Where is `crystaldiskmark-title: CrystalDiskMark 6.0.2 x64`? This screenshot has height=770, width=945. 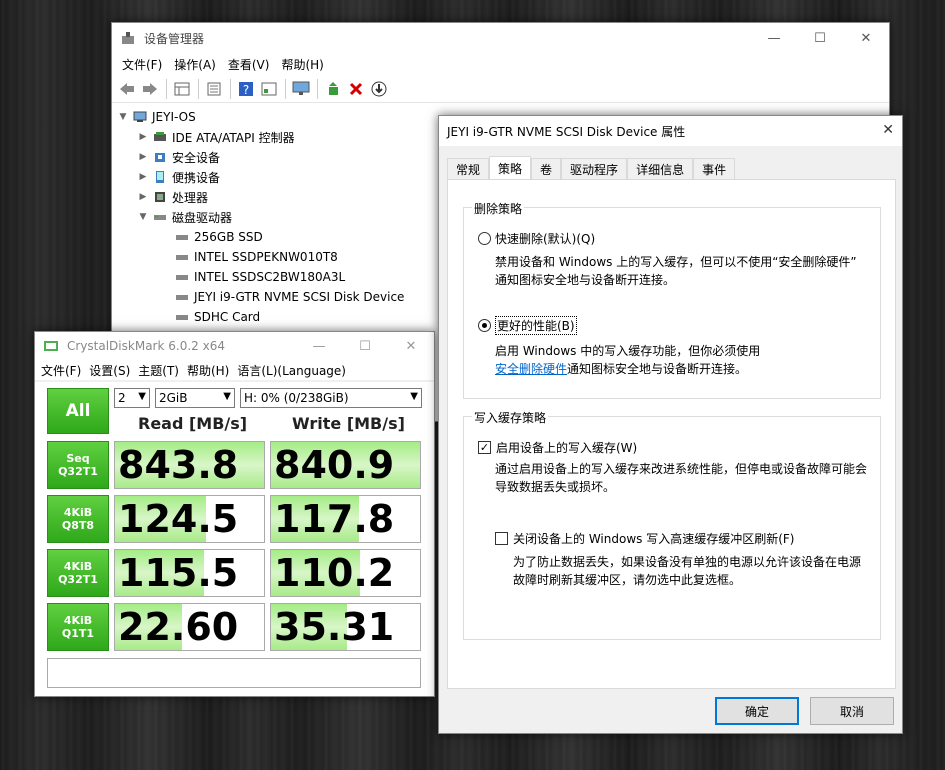
crystaldiskmark-title: CrystalDiskMark 6.0.2 x64 is located at coordinates (146, 346).